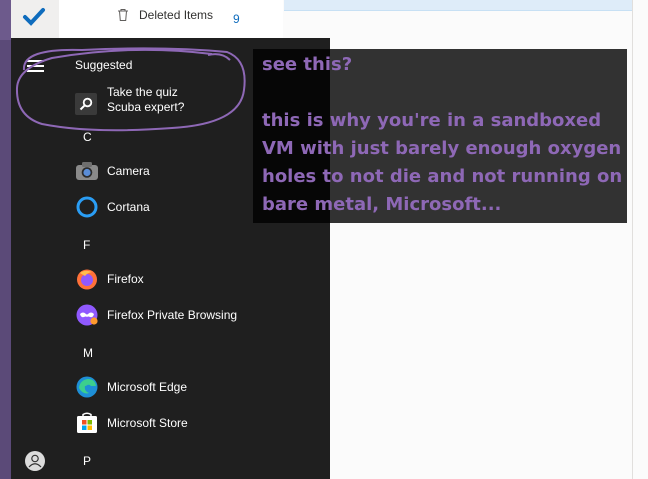 The width and height of the screenshot is (648, 479). I want to click on desktop-edge, so click(5, 239).